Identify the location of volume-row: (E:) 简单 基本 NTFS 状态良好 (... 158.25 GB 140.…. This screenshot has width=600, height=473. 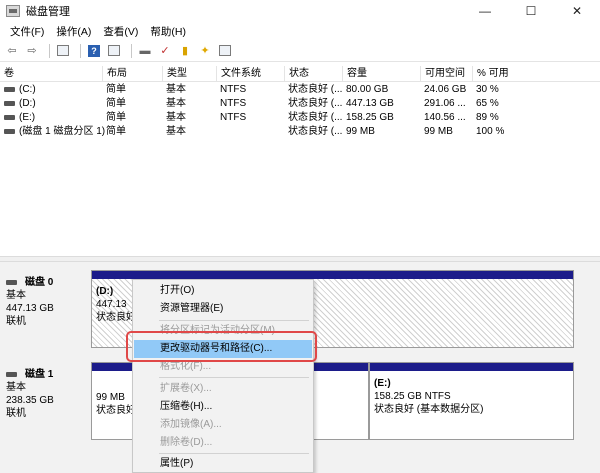
(300, 118).